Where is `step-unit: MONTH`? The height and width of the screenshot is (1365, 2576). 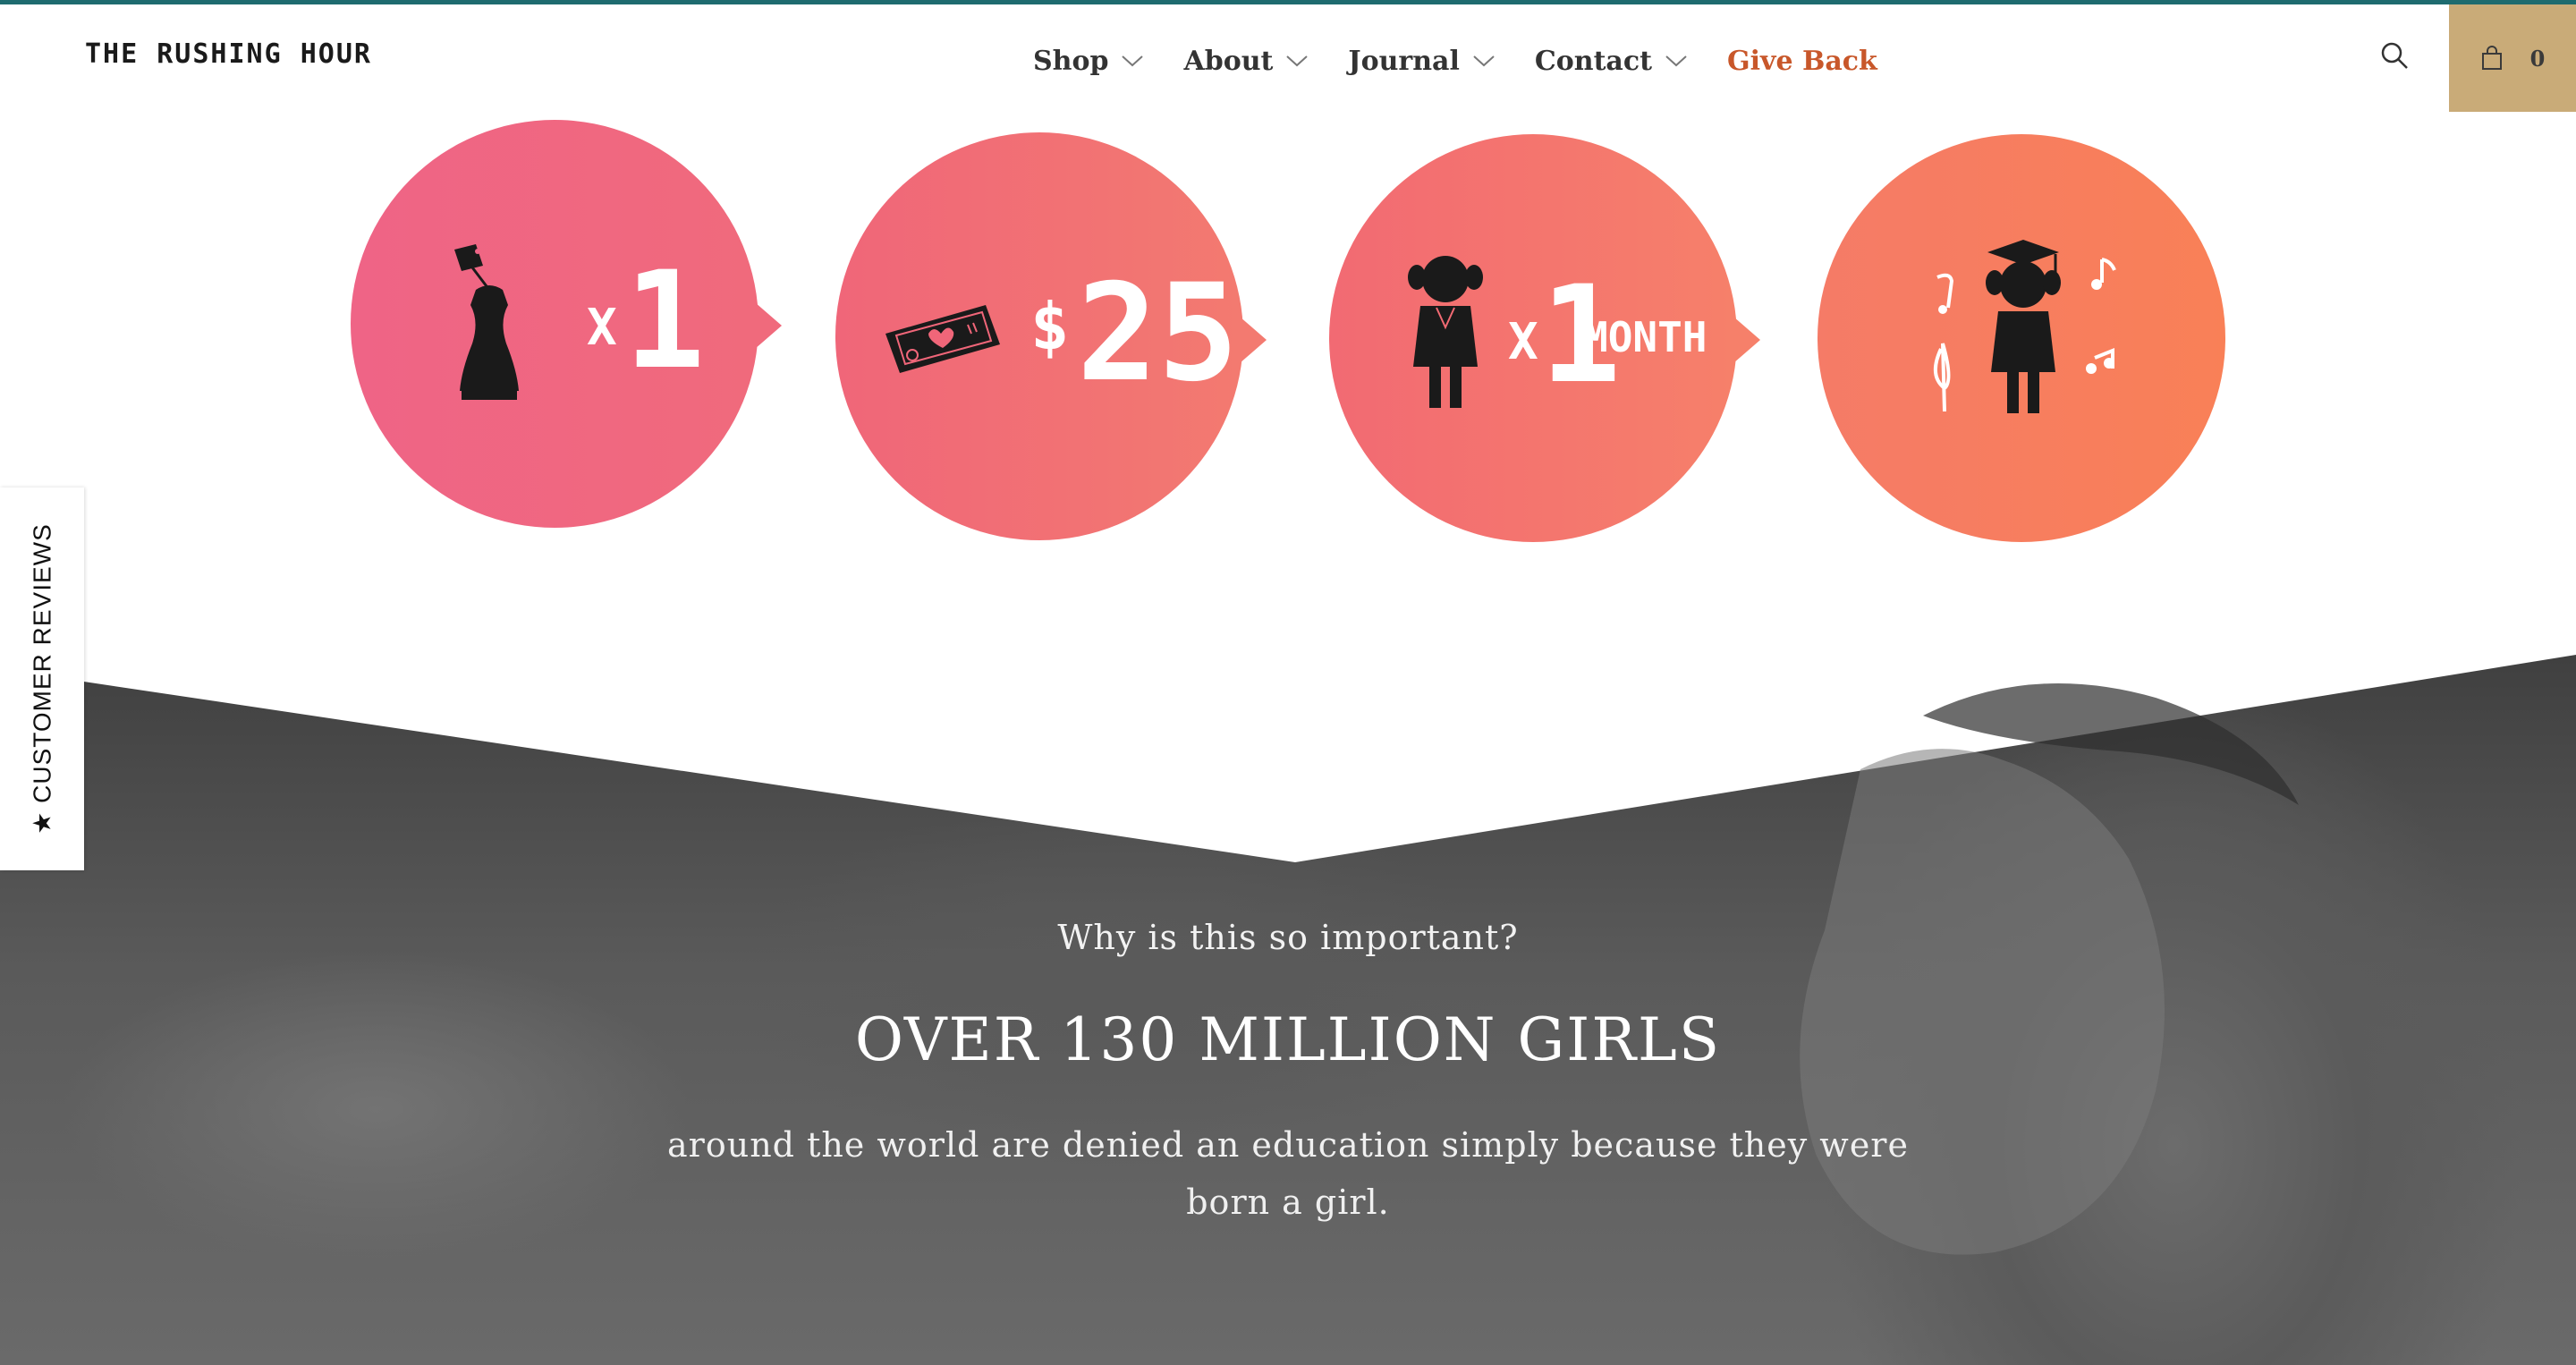 step-unit: MONTH is located at coordinates (1645, 337).